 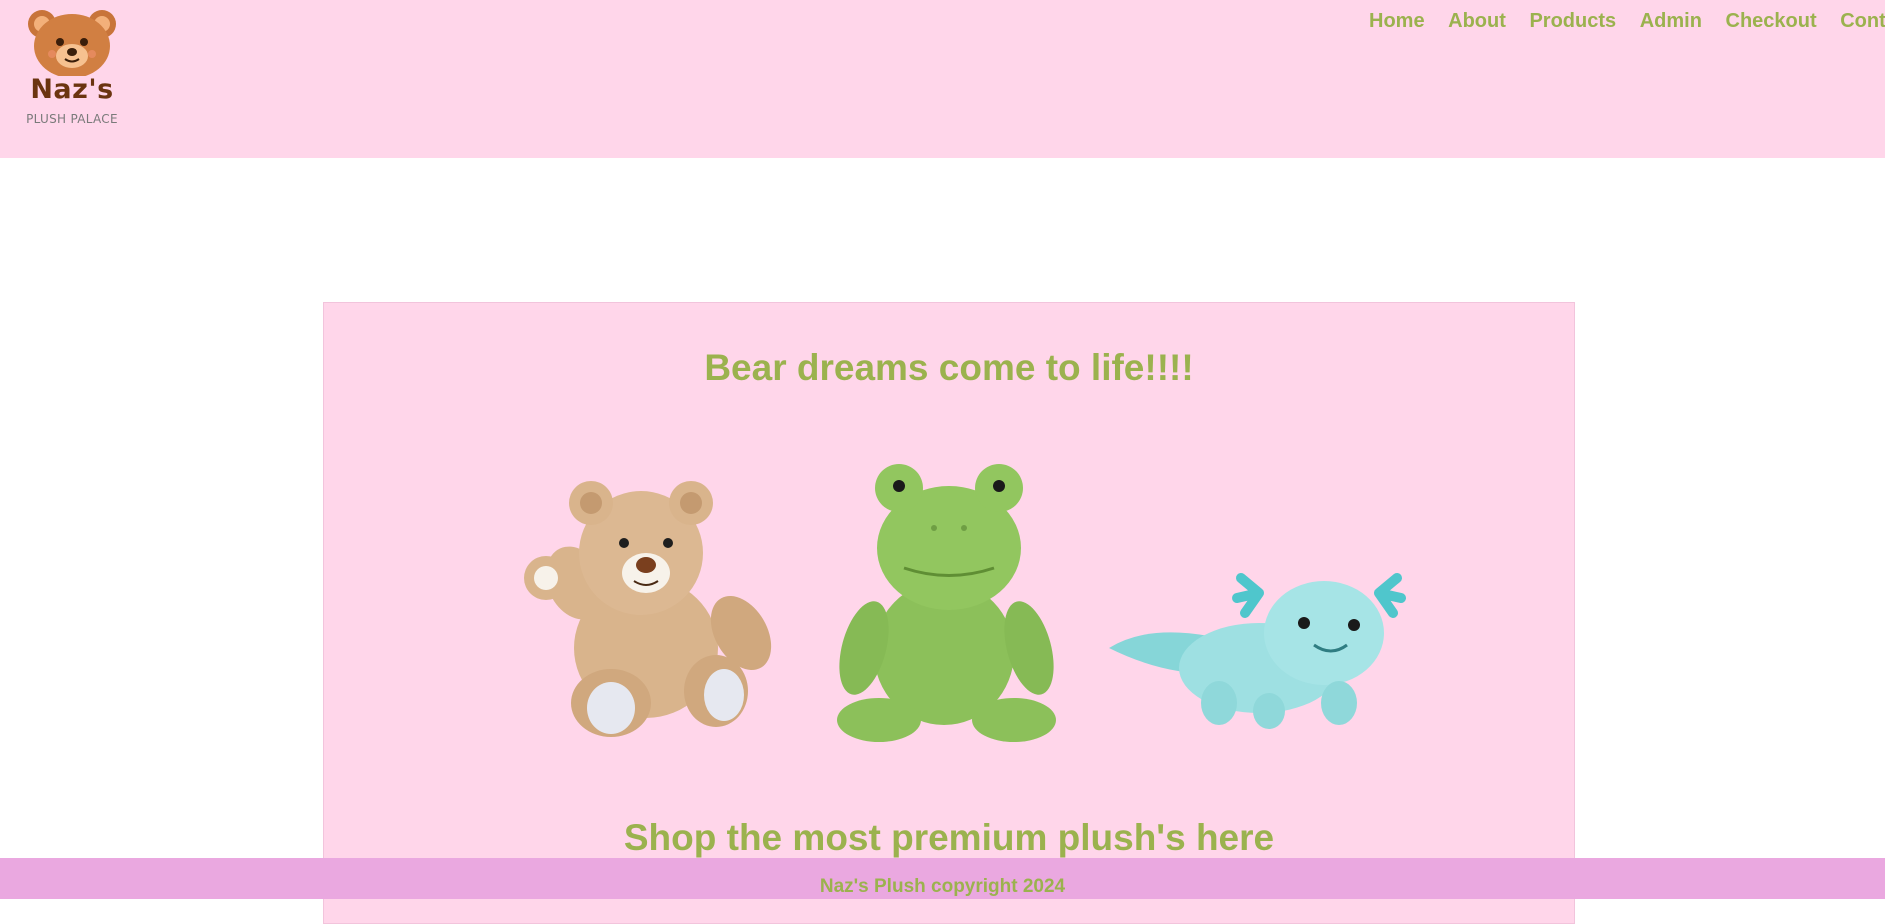 I want to click on nav-about: About, so click(x=1477, y=21).